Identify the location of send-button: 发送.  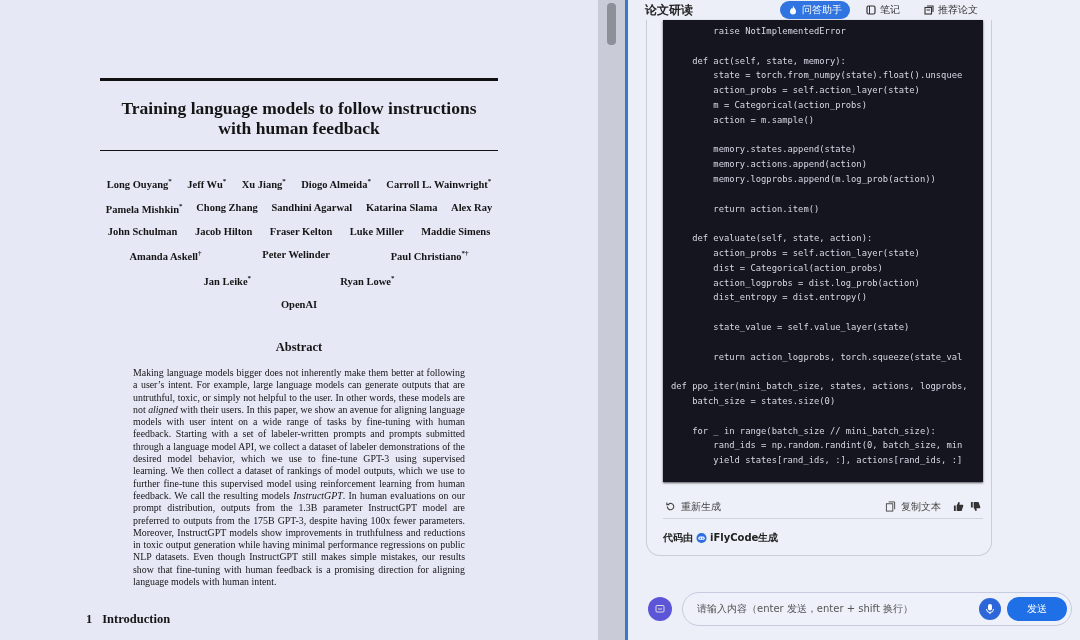
(1037, 608).